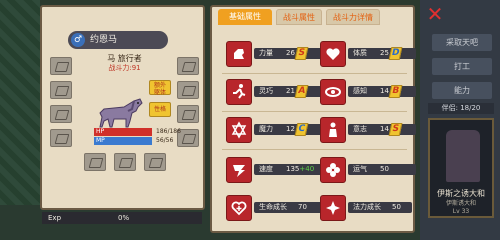  I want to click on stat-perception-label: 感知, so click(360, 91).